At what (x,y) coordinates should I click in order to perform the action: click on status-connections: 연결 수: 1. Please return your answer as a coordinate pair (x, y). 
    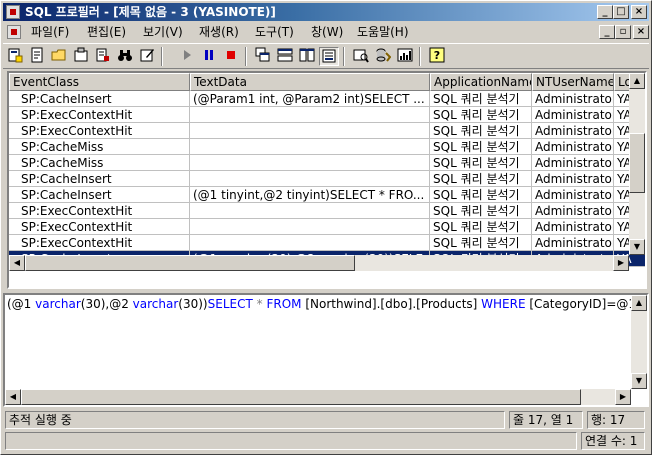
    Looking at the image, I should click on (613, 441).